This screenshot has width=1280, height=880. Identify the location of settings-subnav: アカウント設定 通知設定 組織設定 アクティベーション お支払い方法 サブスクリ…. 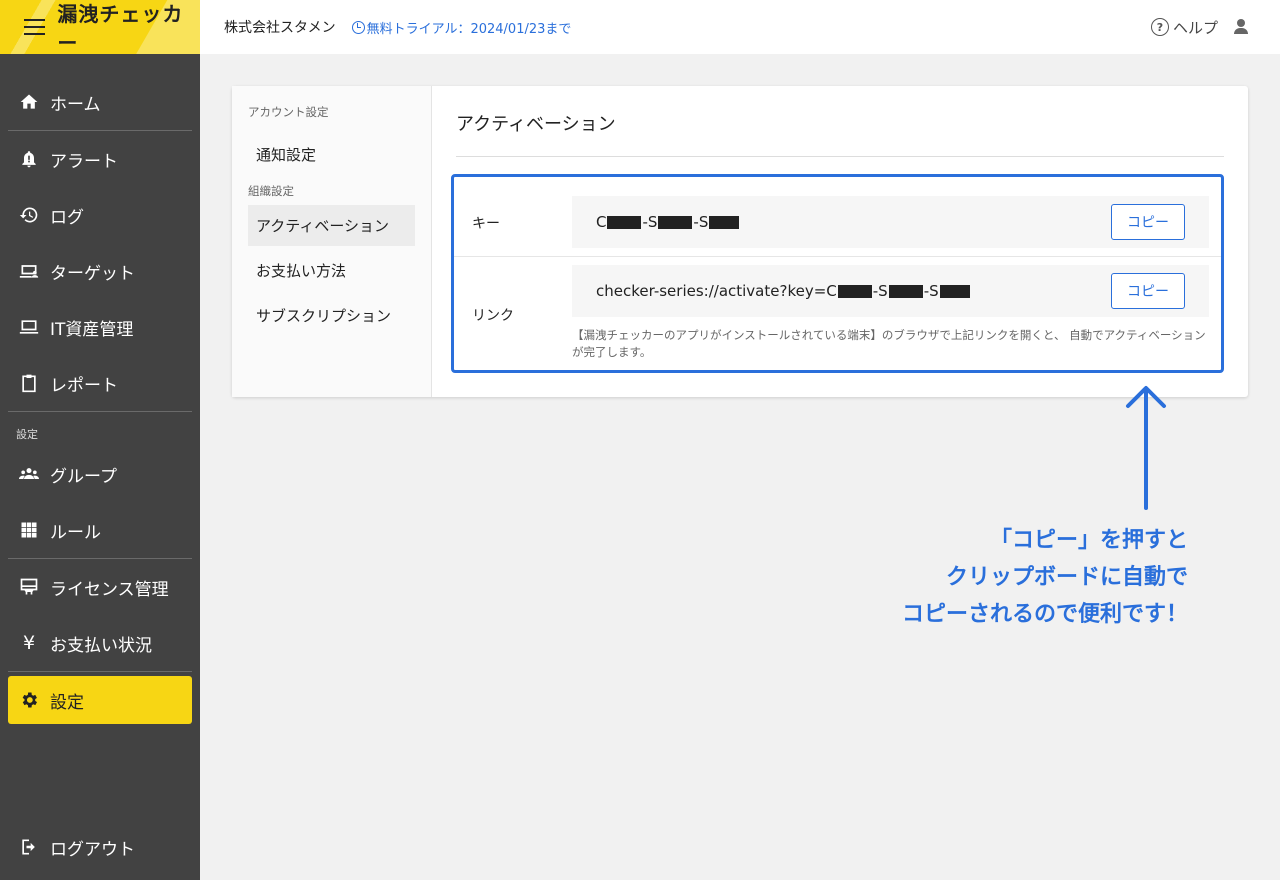
(332, 241).